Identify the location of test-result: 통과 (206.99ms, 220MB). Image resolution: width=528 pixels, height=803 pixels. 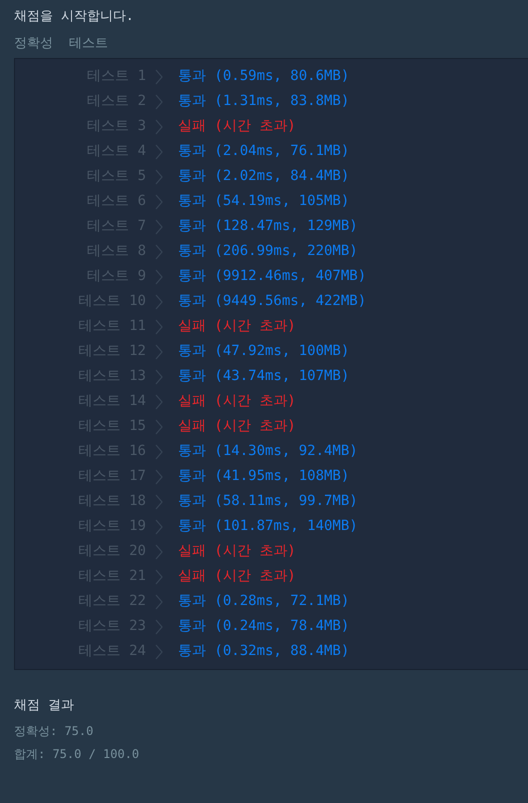
(268, 251).